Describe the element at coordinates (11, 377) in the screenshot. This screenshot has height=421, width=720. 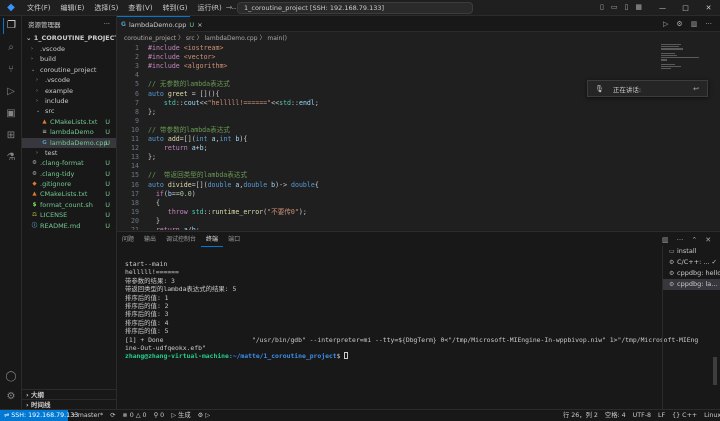
I see `account-icon: ◯` at that location.